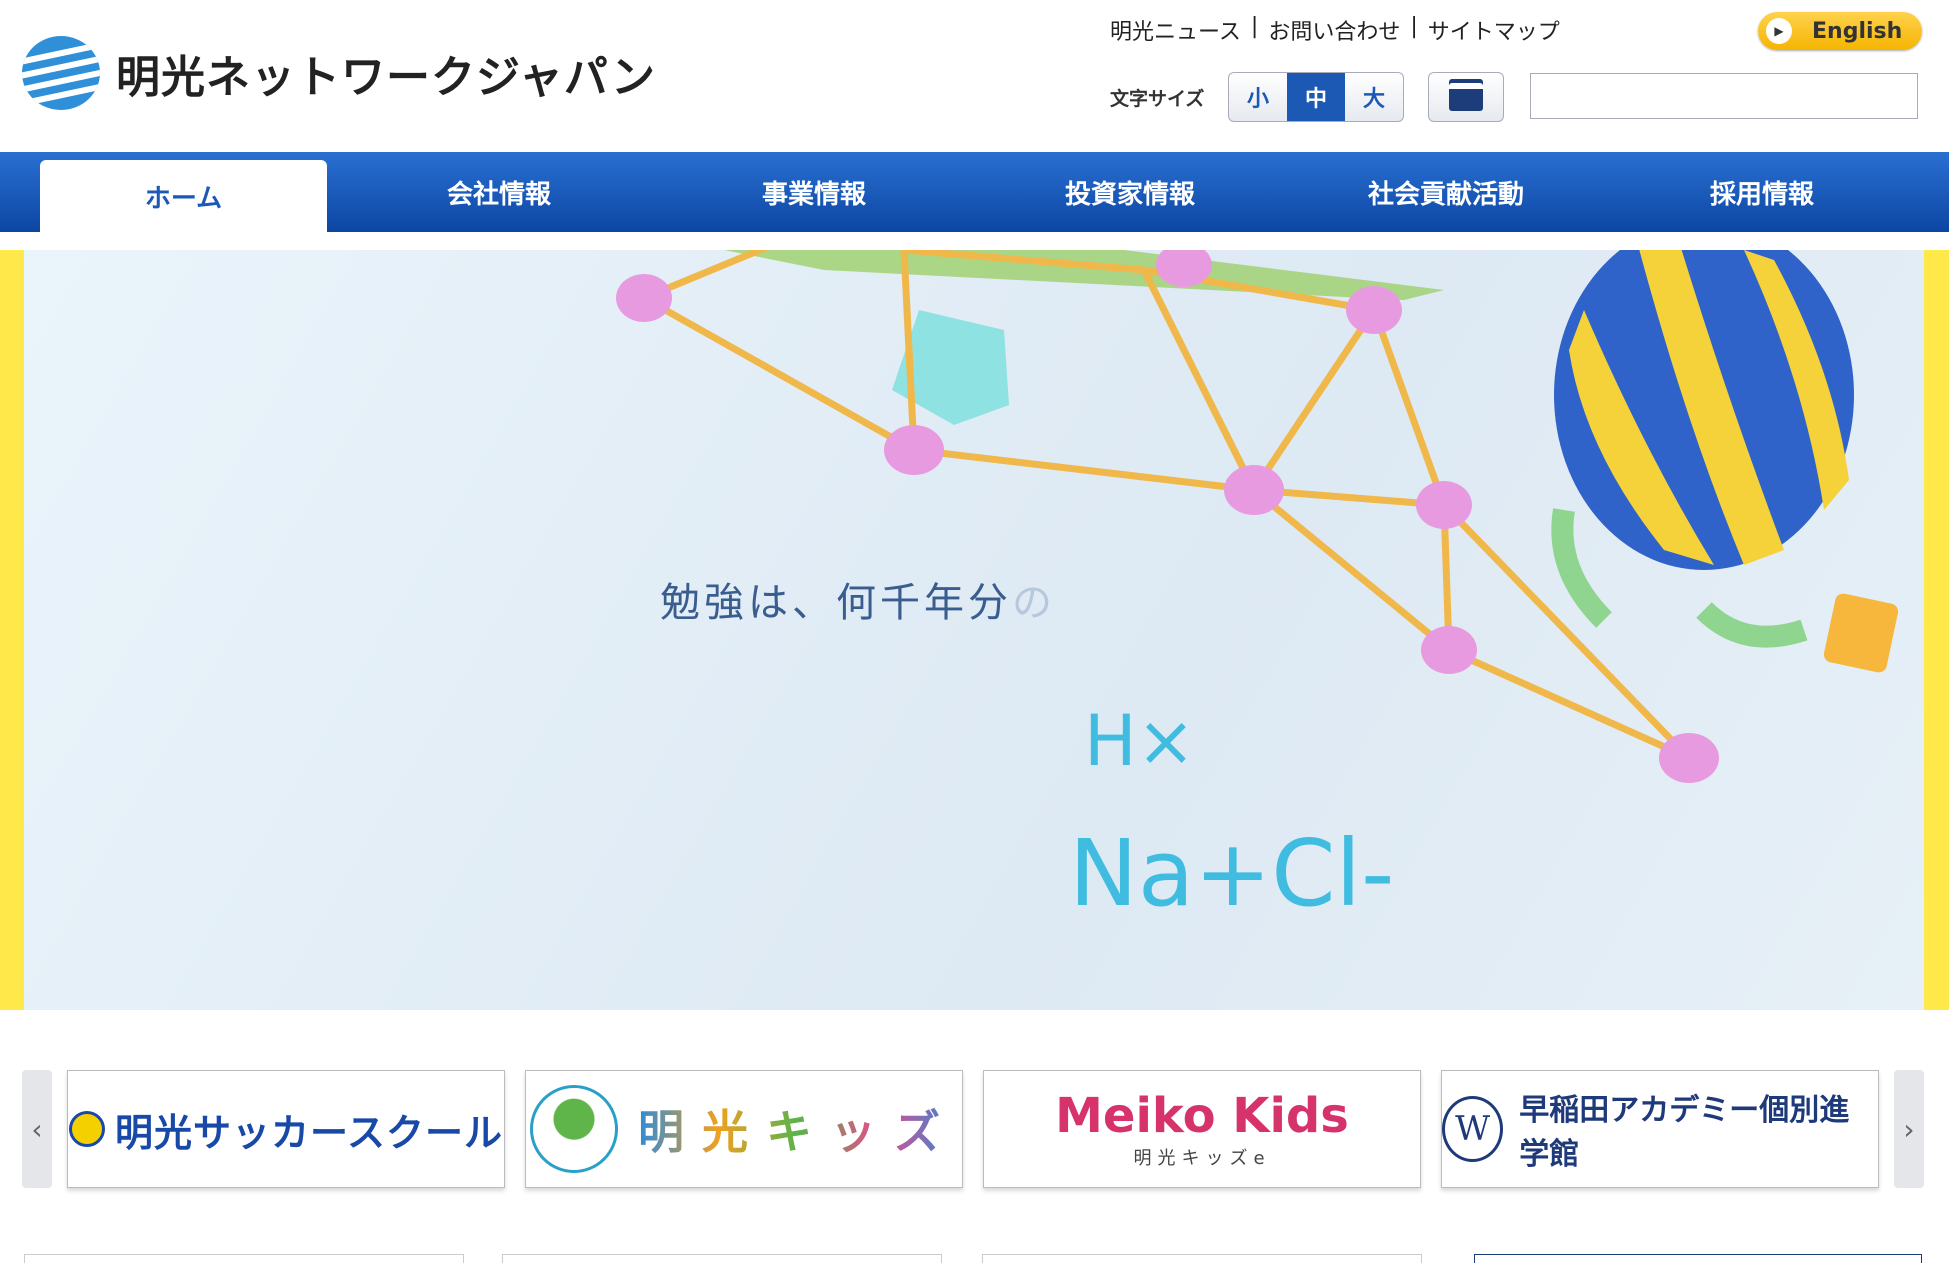  Describe the element at coordinates (86, 1129) in the screenshot. I see `soccer-ball-icon` at that location.